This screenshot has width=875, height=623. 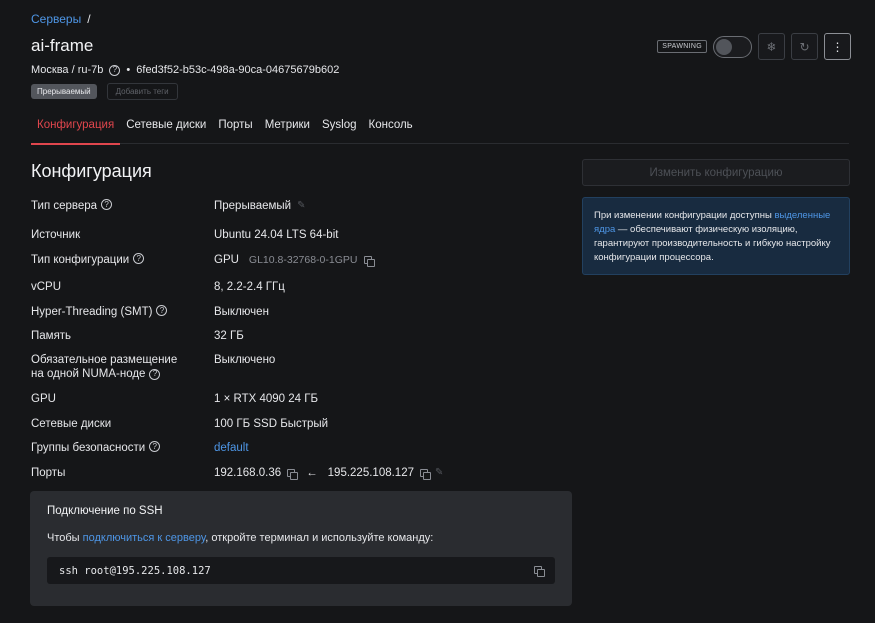 What do you see at coordinates (62, 45) in the screenshot?
I see `page-title: ai-frame` at bounding box center [62, 45].